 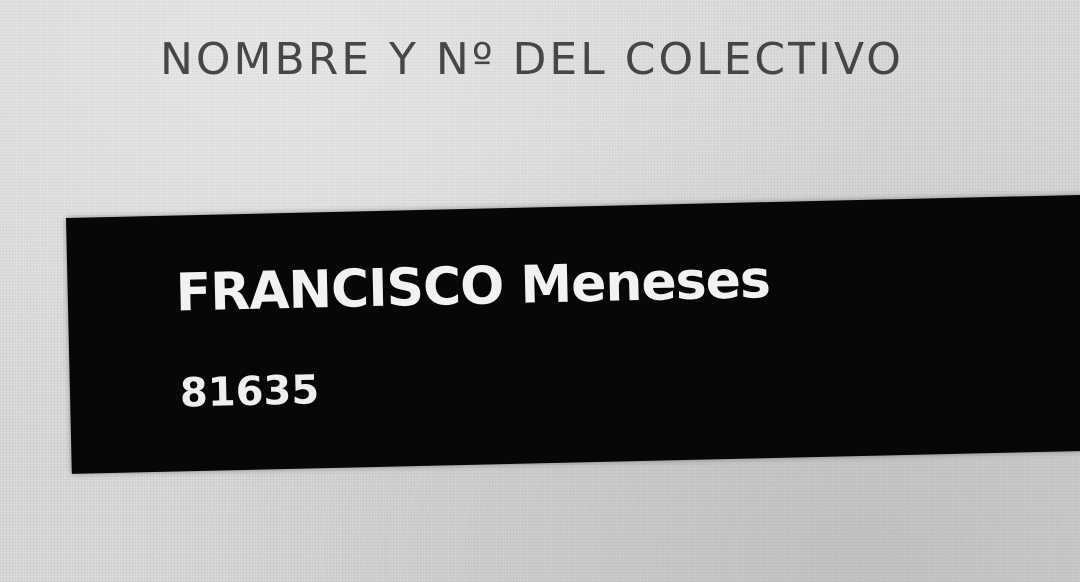 I want to click on collective-name: FRANCISCO Meneses, so click(x=473, y=287).